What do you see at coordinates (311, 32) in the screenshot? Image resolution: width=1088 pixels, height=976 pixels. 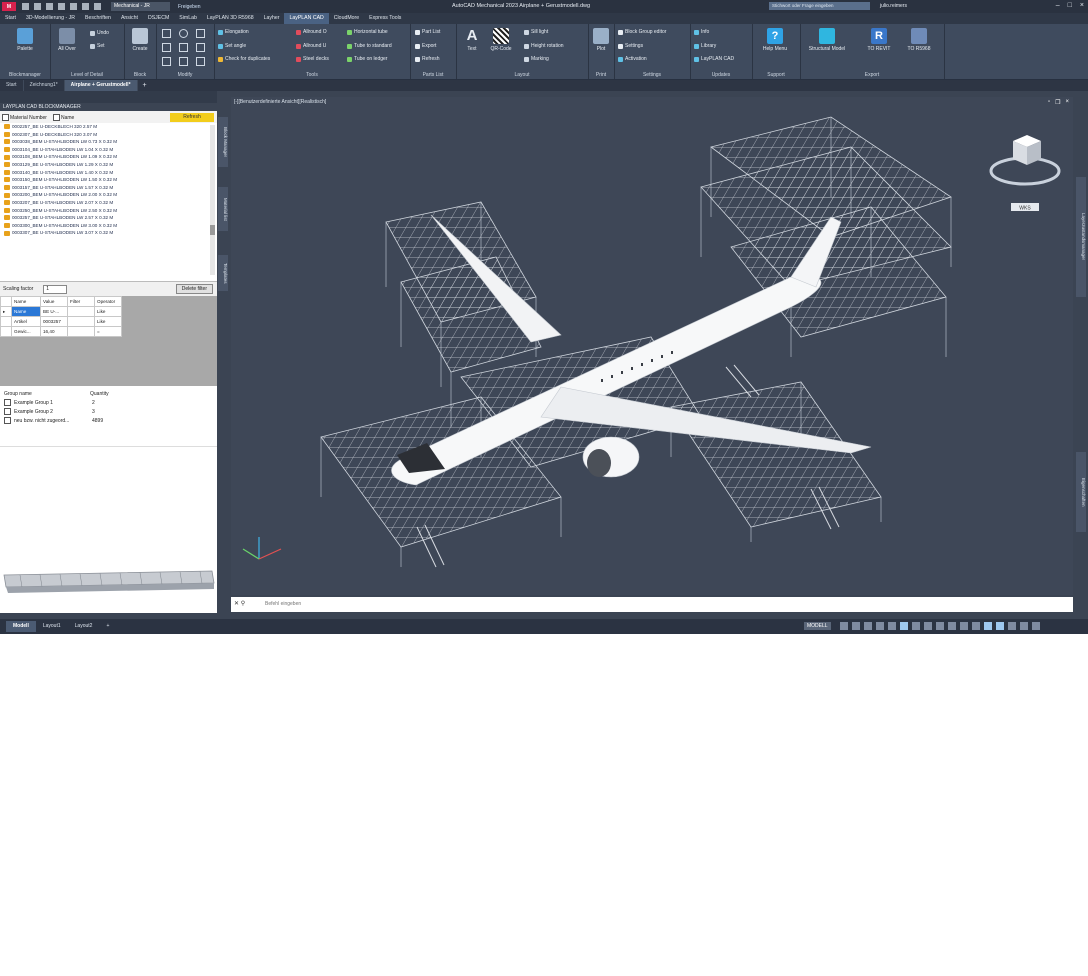 I see `allround-o-button: Allround O` at bounding box center [311, 32].